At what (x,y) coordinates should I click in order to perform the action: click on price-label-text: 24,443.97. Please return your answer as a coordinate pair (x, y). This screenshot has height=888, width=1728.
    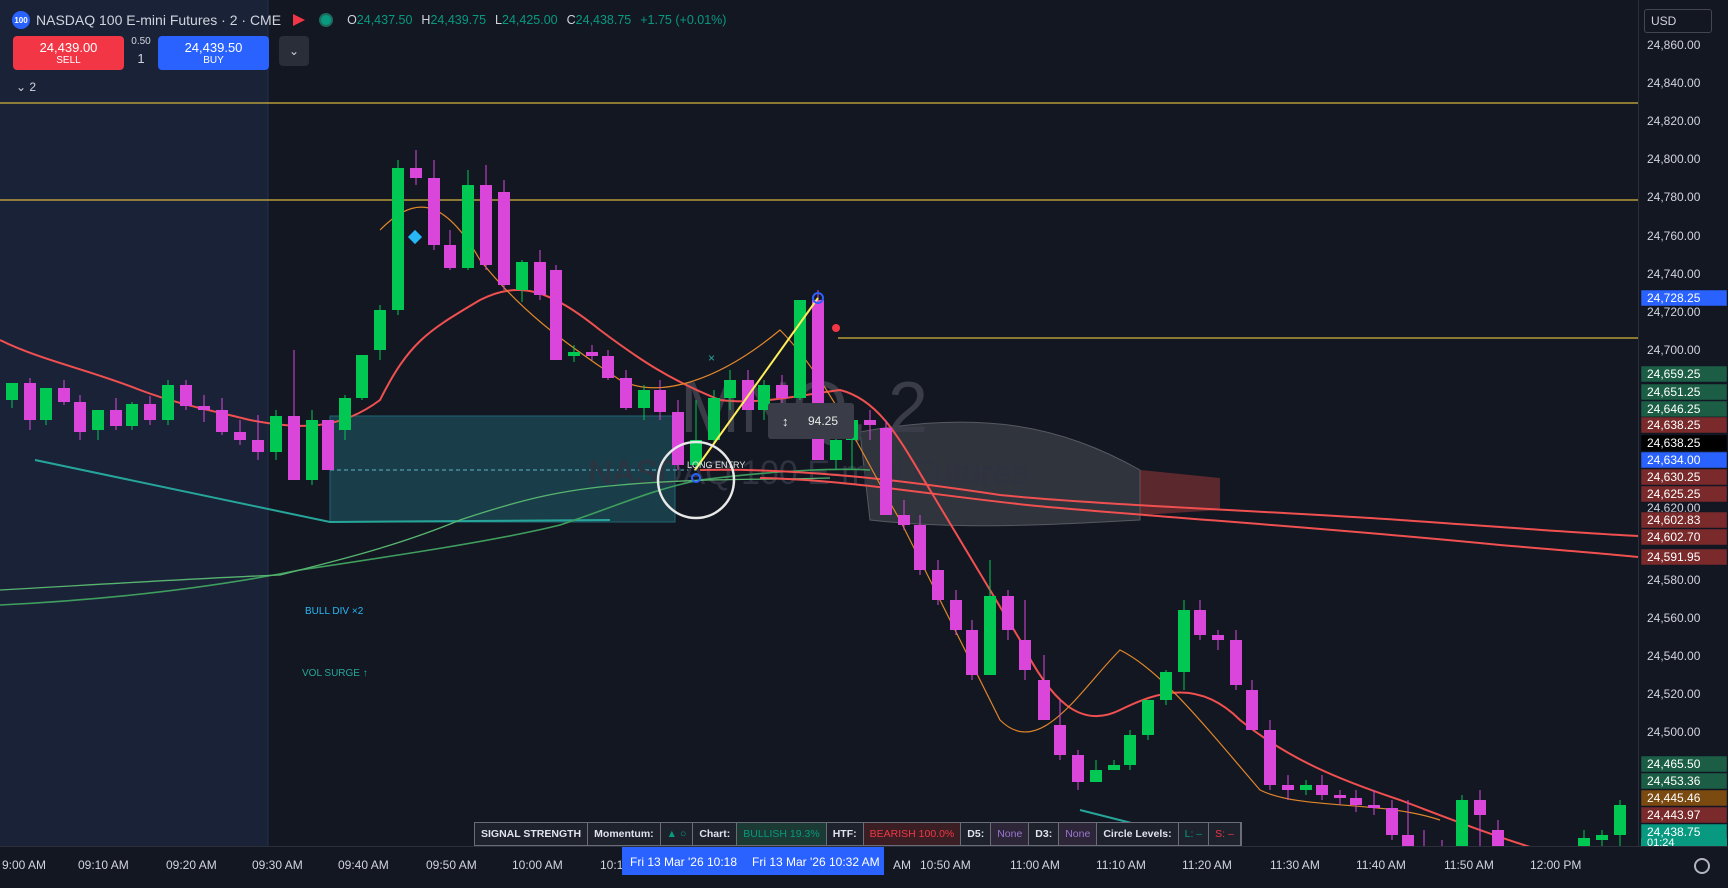
    Looking at the image, I should click on (1674, 815).